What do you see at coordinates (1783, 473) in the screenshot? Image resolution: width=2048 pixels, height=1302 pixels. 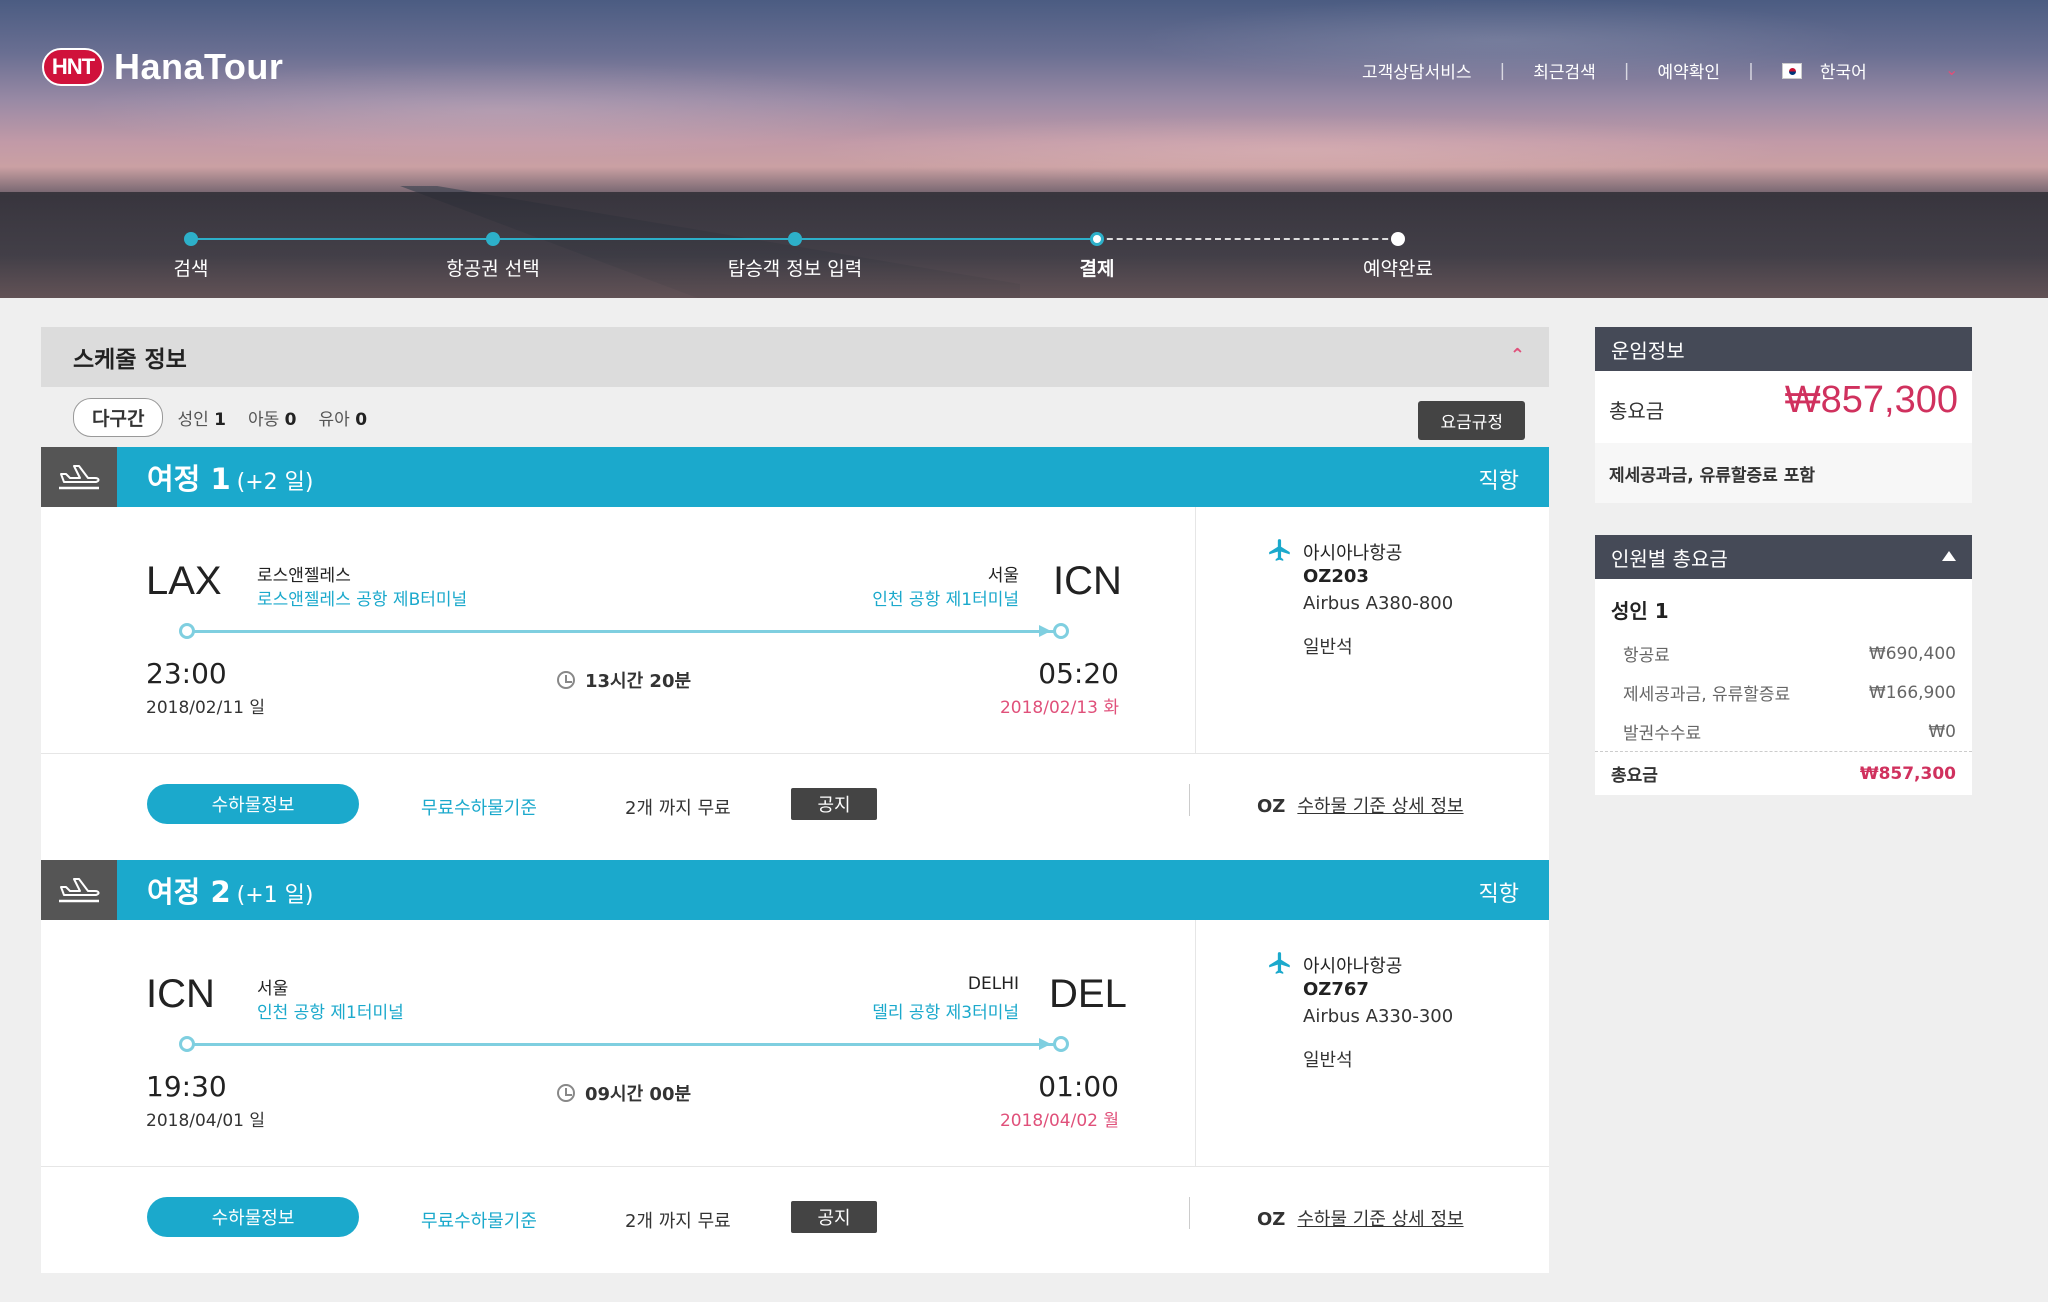 I see `fare-note: 제세공과금, 유류할증료 포함` at bounding box center [1783, 473].